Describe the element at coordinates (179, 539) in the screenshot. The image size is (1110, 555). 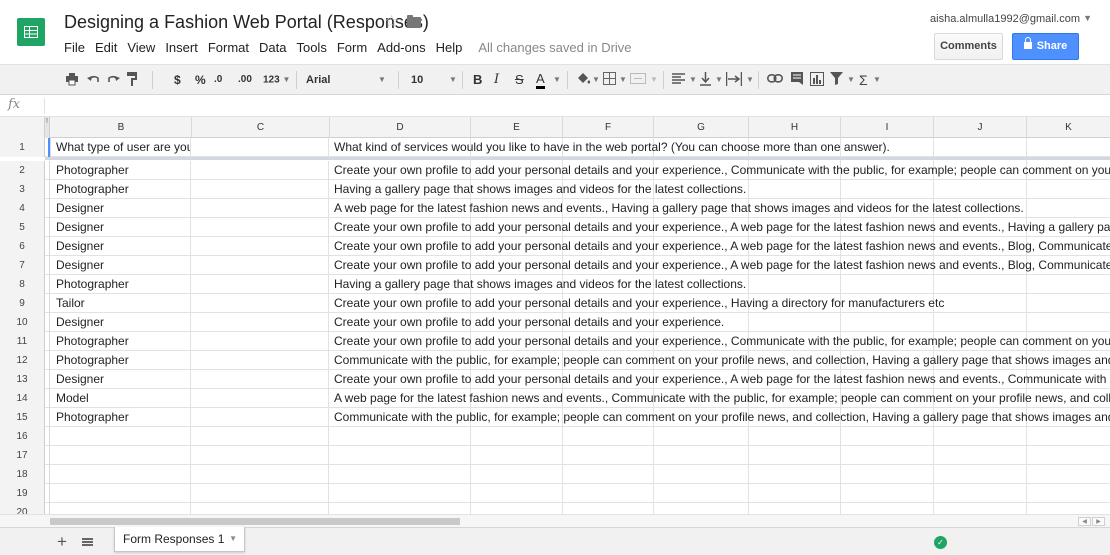
I see `sheet-tab-form-responses-1: Form Responses 1 ▼` at that location.